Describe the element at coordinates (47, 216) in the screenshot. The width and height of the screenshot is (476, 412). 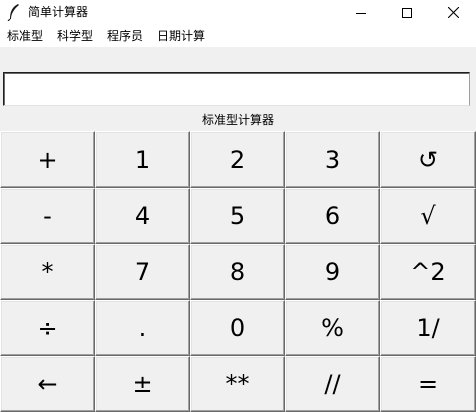
I see `subtract-button: -` at that location.